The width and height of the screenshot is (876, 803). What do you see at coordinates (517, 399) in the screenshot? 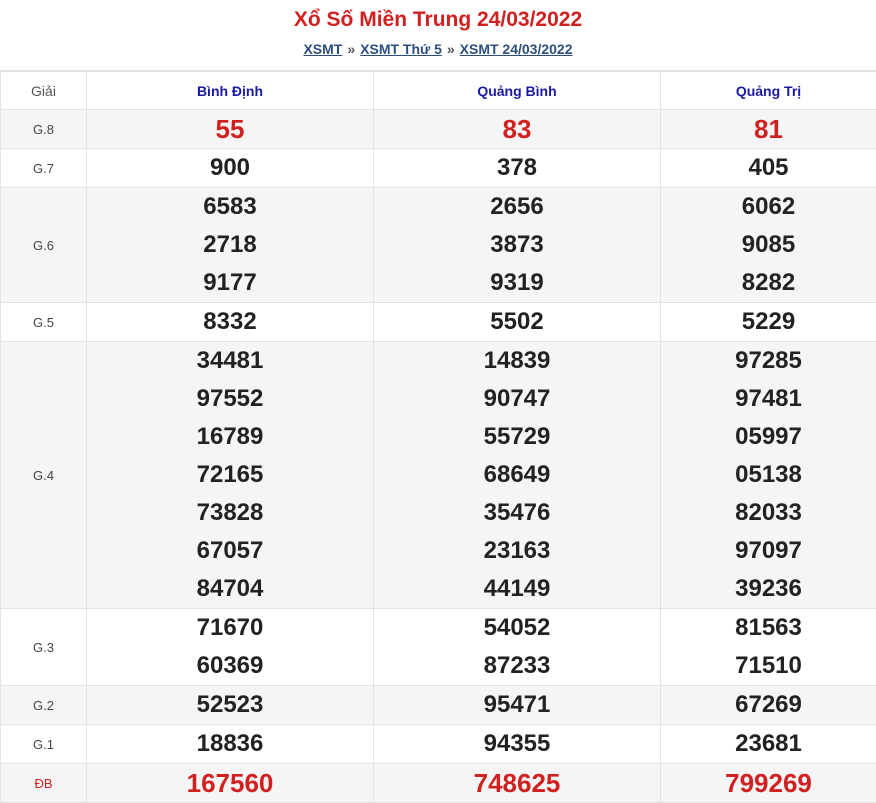
I see `lottery-number: 90747` at bounding box center [517, 399].